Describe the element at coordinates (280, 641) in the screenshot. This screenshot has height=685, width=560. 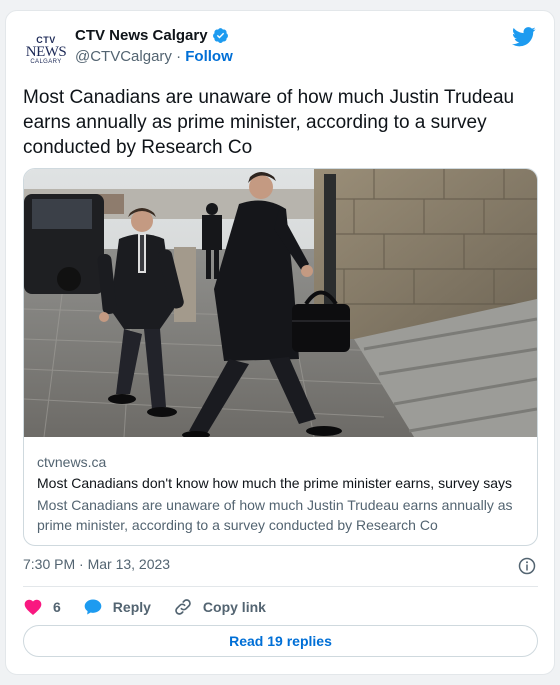
I see `read-replies-button: Read 19 replies` at that location.